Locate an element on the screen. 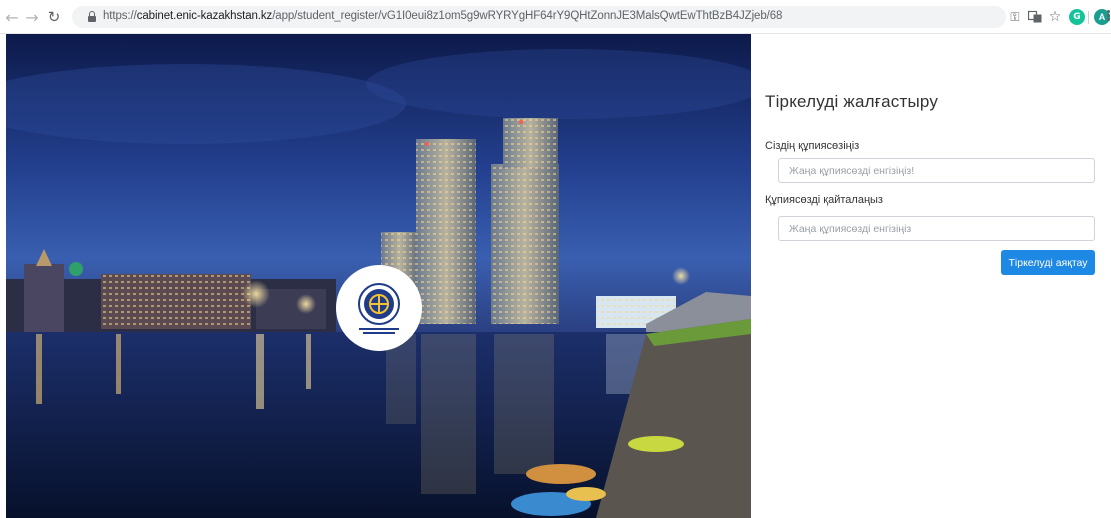  key-icon: ⚿ is located at coordinates (1015, 17).